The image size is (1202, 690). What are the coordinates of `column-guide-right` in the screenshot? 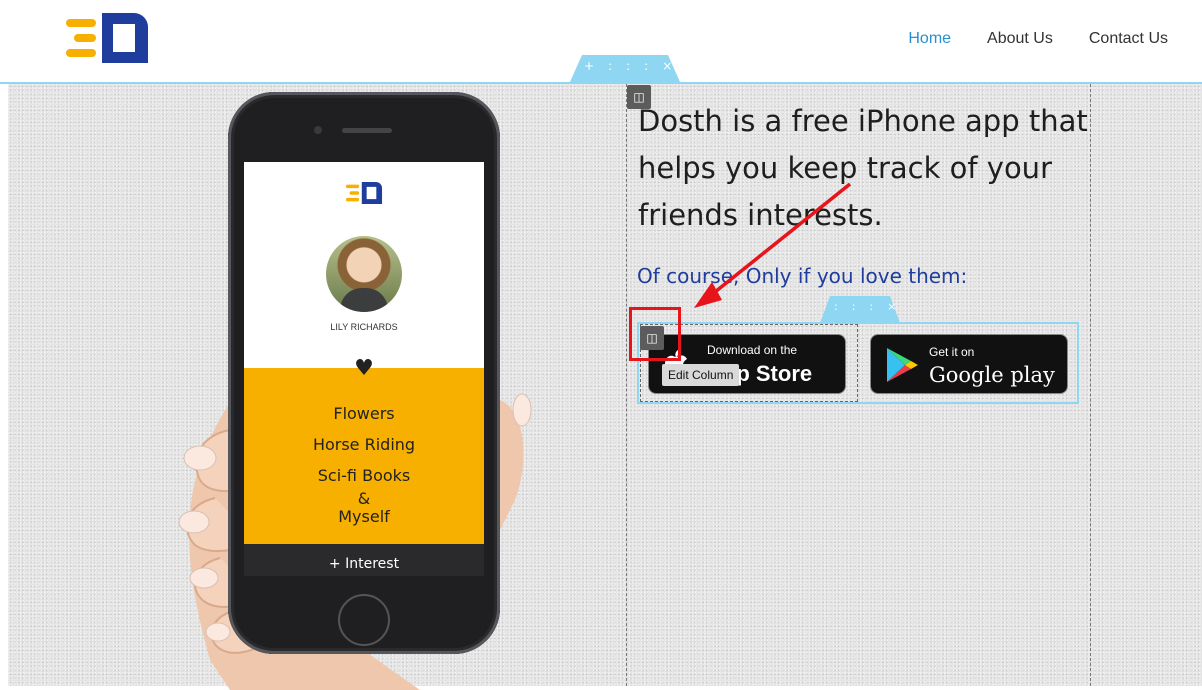 It's located at (1090, 385).